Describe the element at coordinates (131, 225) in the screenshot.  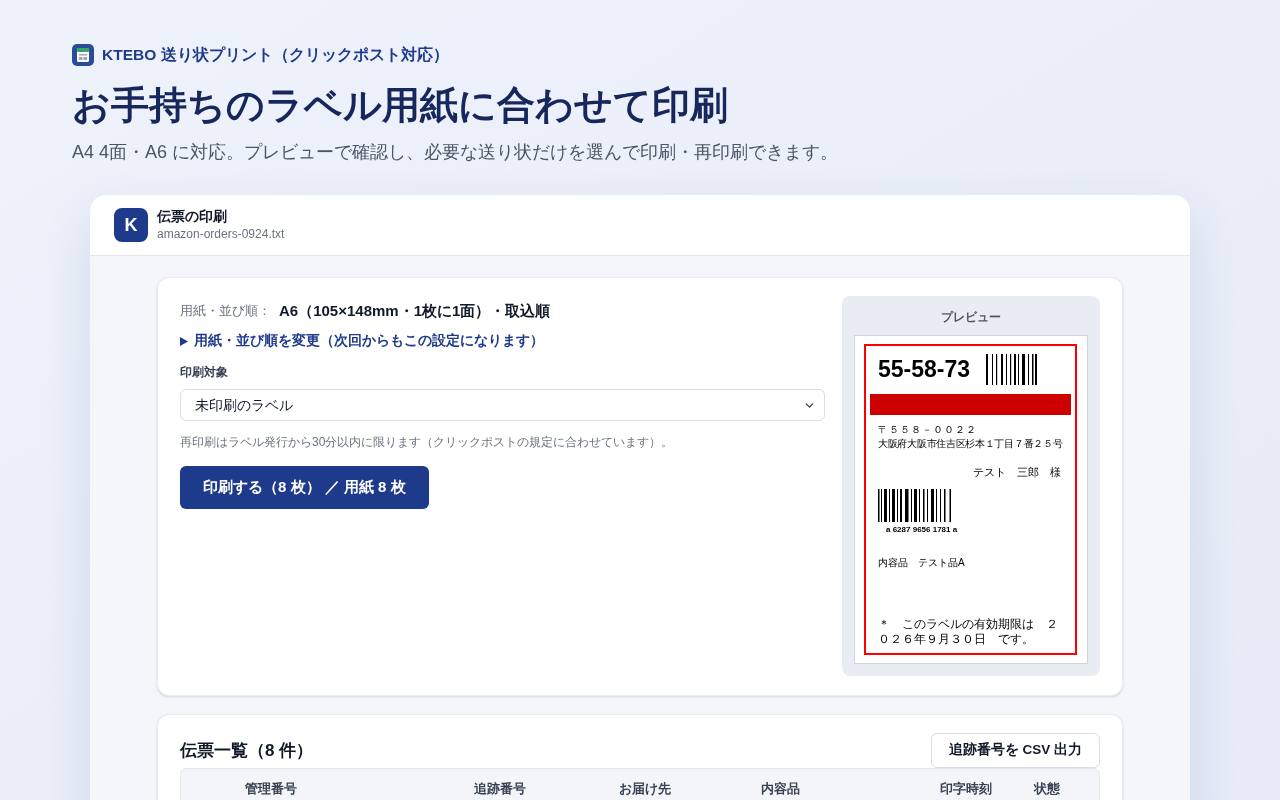
I see `app-logo: K` at that location.